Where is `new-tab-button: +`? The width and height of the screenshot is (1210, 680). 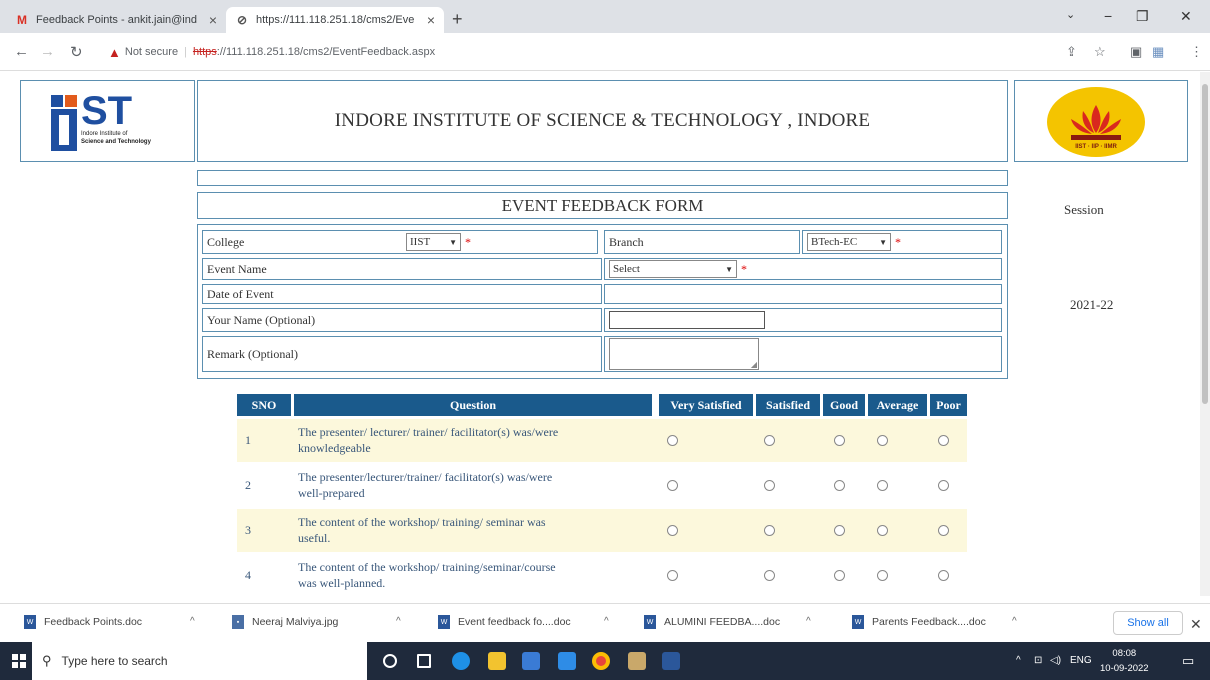 new-tab-button: + is located at coordinates (457, 19).